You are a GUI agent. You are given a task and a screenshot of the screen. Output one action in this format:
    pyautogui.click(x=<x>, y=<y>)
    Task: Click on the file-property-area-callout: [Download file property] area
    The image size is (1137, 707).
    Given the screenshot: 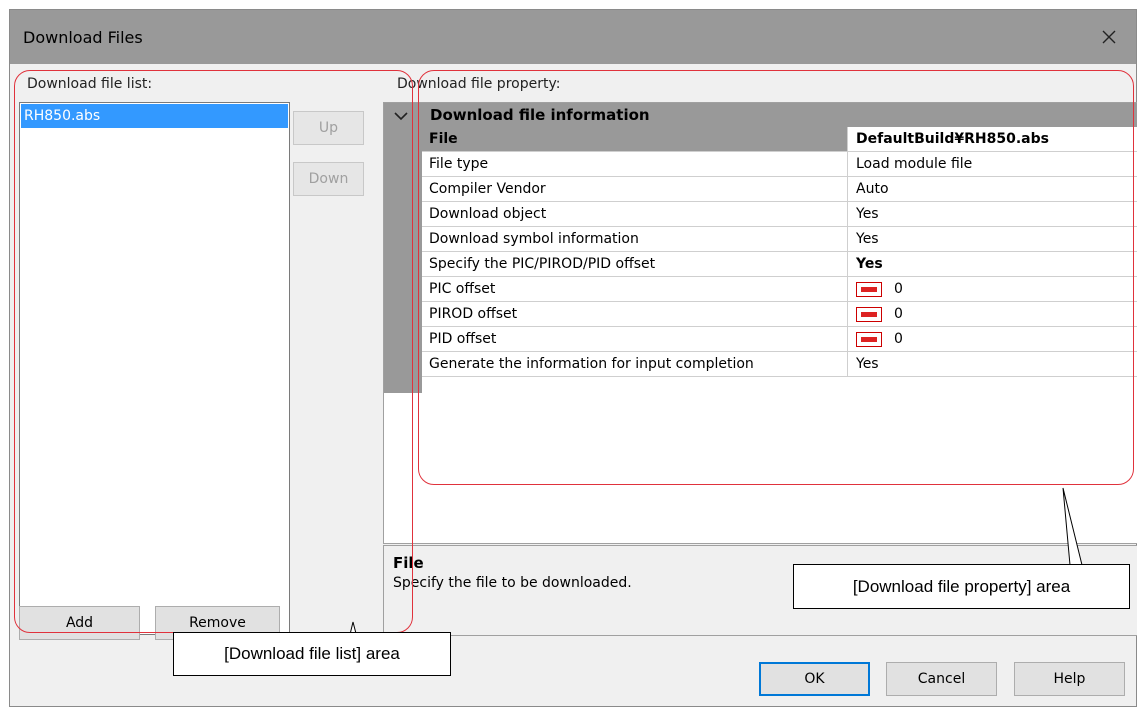 What is the action you would take?
    pyautogui.click(x=961, y=586)
    